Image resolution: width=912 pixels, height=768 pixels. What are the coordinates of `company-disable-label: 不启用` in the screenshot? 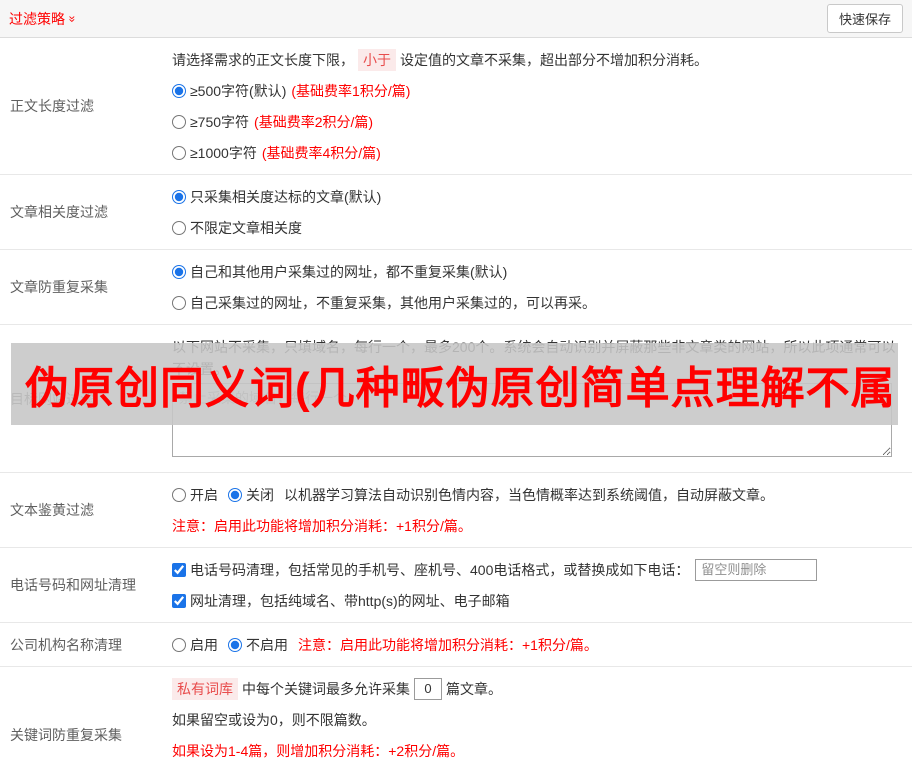 It's located at (267, 644).